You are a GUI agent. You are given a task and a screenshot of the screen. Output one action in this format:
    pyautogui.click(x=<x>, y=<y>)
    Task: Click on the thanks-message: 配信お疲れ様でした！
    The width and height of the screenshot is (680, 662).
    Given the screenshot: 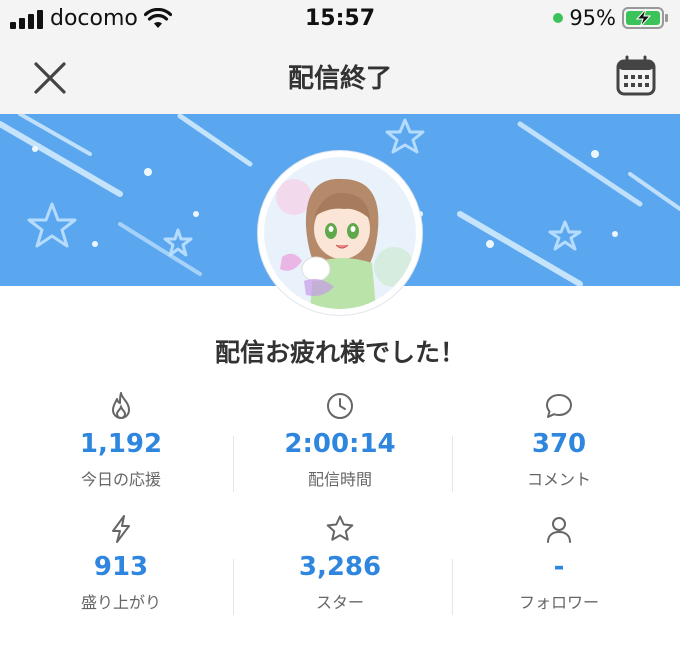 What is the action you would take?
    pyautogui.click(x=339, y=352)
    